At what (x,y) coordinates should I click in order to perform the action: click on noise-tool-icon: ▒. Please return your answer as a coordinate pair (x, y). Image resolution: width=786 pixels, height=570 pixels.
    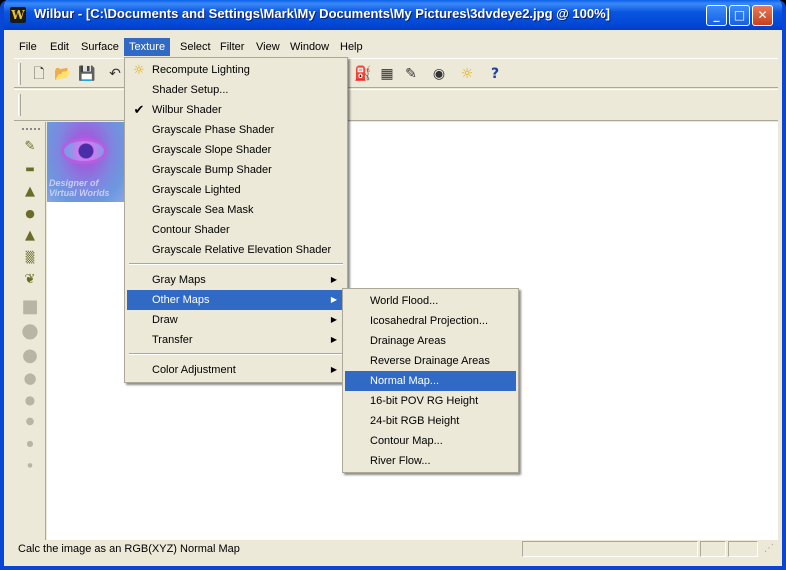
    Looking at the image, I should click on (30, 258).